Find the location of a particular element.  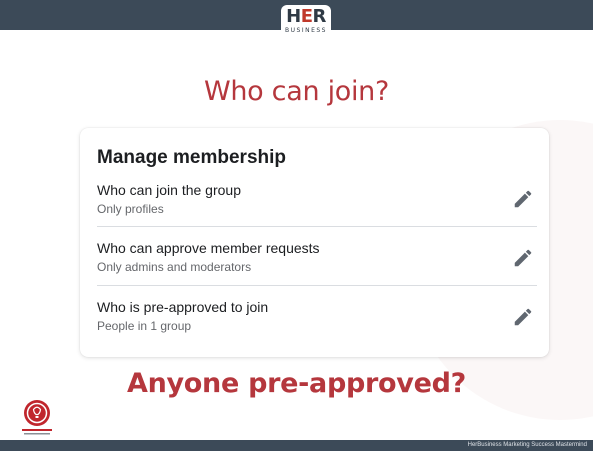

bottom-bar: HerBusiness Marketing Success Mastermind is located at coordinates (296, 445).